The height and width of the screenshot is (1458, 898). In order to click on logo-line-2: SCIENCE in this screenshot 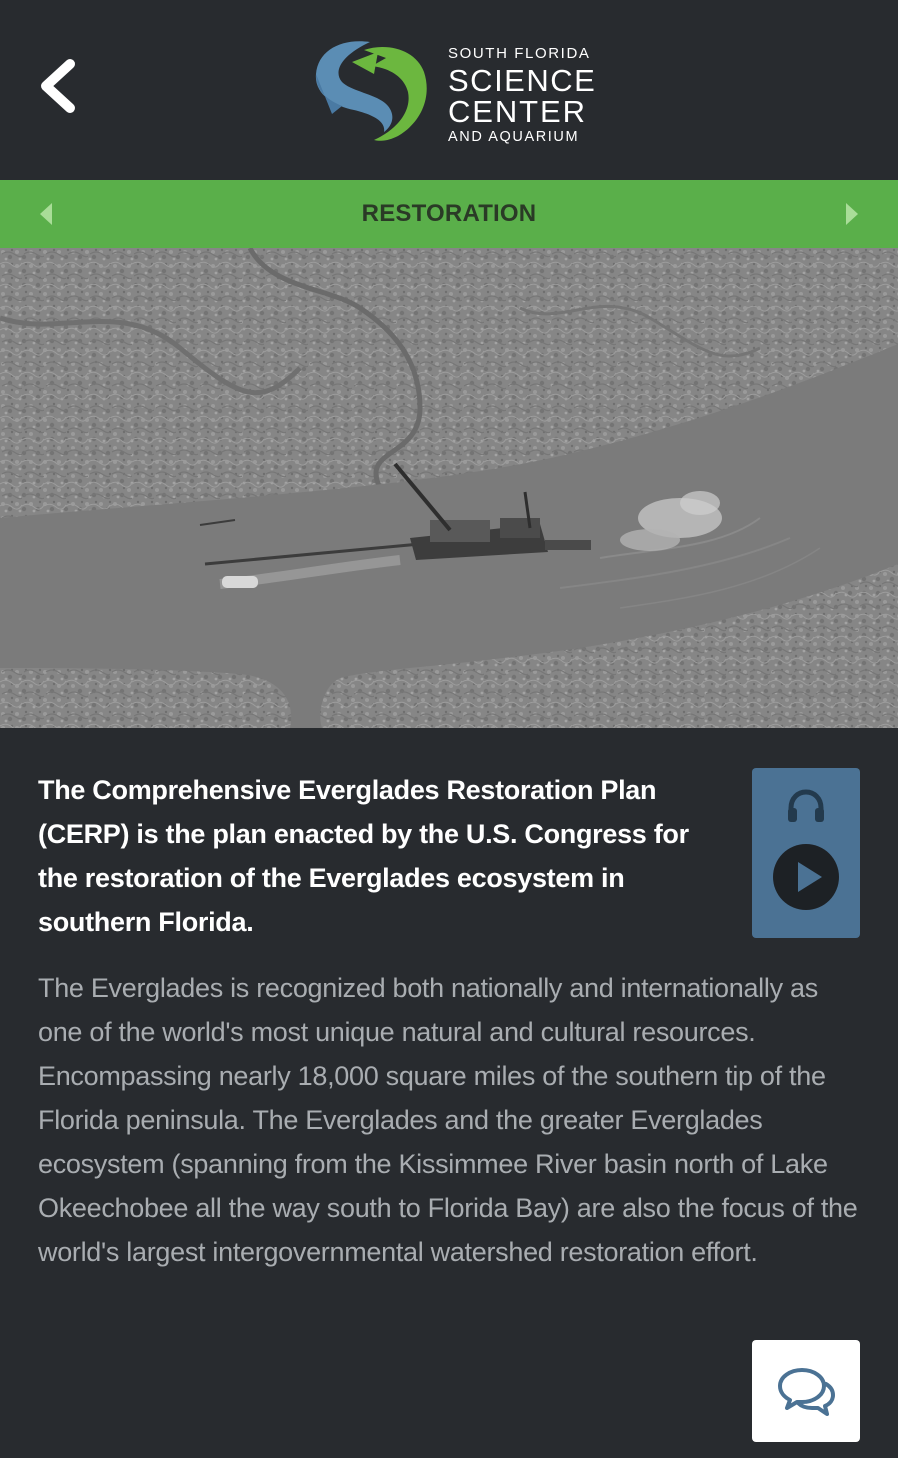, I will do `click(522, 80)`.